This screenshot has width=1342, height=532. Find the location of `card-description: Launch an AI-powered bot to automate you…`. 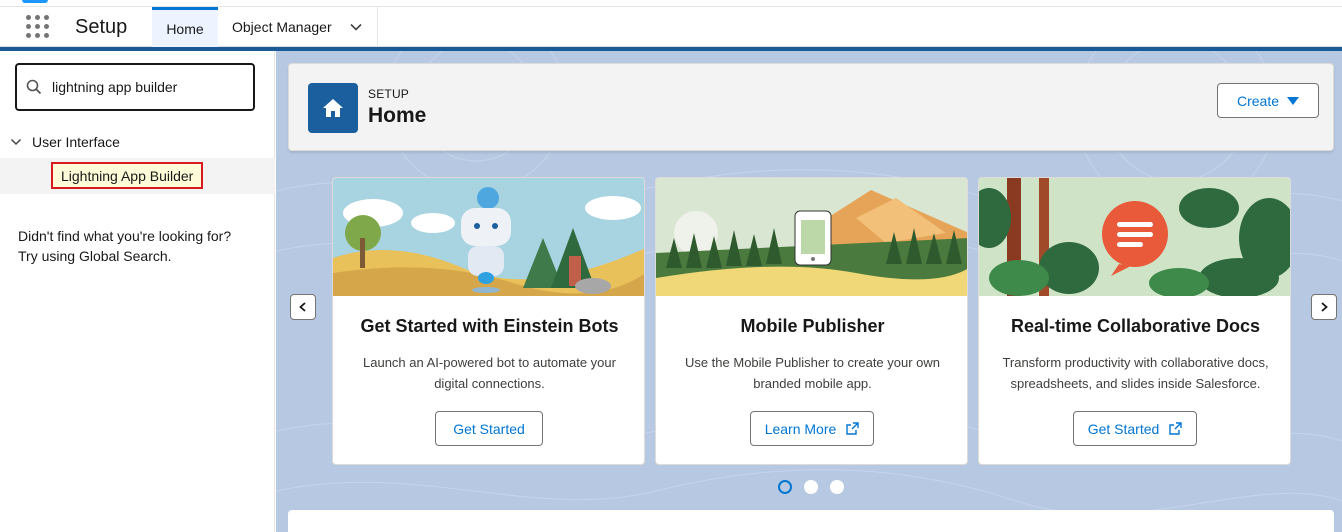

card-description: Launch an AI-powered bot to automate you… is located at coordinates (489, 373).